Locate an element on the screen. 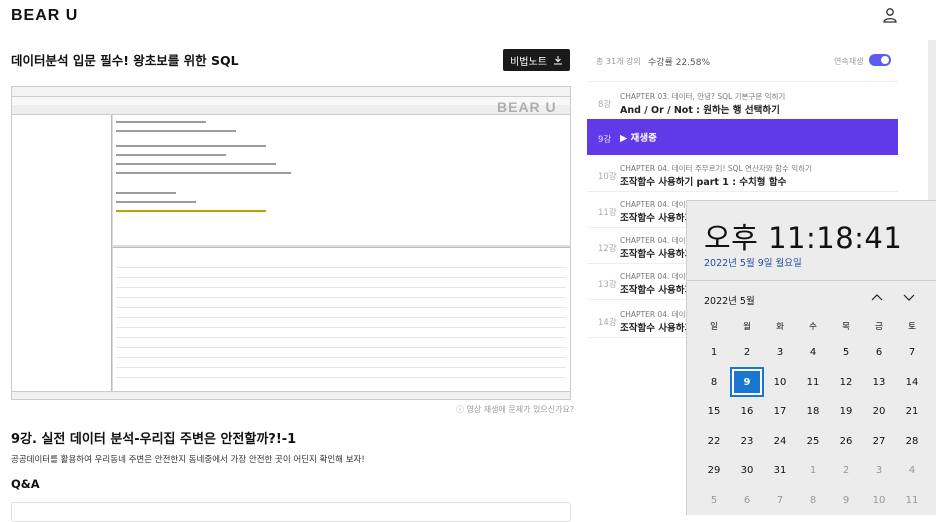 The image size is (936, 522). autoplay-label: 연속재생 is located at coordinates (849, 61).